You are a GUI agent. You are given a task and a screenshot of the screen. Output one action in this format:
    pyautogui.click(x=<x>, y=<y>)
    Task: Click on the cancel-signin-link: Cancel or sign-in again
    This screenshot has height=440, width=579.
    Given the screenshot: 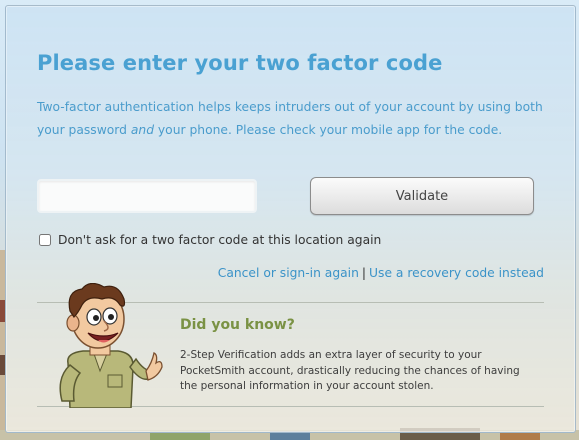 What is the action you would take?
    pyautogui.click(x=288, y=273)
    